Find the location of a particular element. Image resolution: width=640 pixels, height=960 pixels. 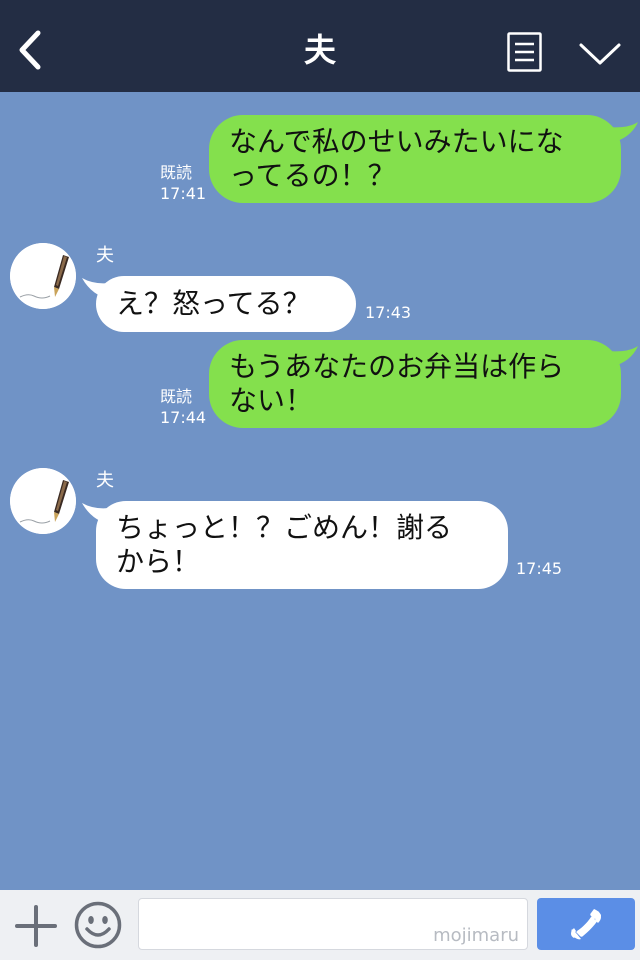

collapse-button is located at coordinates (600, 53).